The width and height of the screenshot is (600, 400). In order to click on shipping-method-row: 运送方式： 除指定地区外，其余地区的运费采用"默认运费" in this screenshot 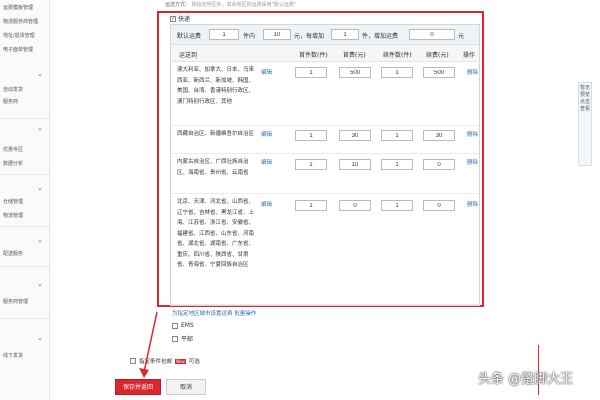, I will do `click(230, 4)`.